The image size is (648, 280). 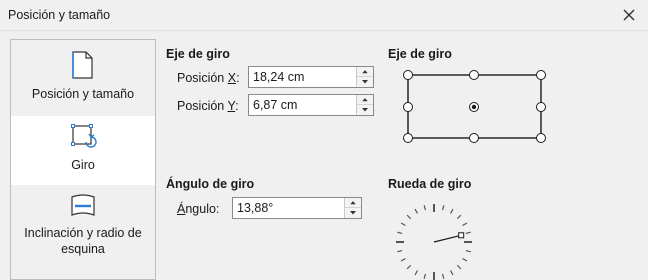 I want to click on pivot-x-field: 18,24 cm, so click(x=311, y=77).